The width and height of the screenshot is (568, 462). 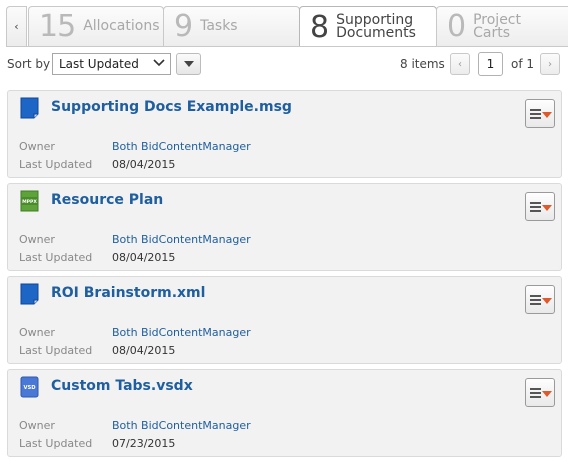 I want to click on page-next-button: ›, so click(x=550, y=64).